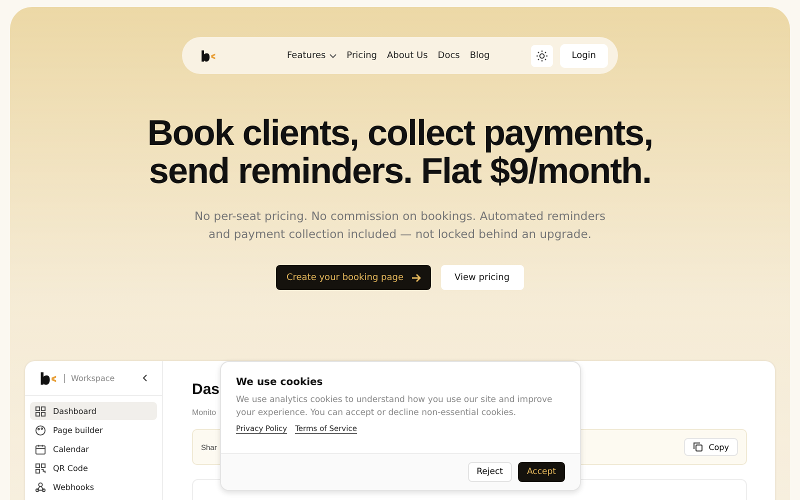 The image size is (800, 500). What do you see at coordinates (395, 406) in the screenshot?
I see `cookie-text: We use analytics cookies to understand how you use our site and improve your experience. You can accept or decline non-essential cookies.` at bounding box center [395, 406].